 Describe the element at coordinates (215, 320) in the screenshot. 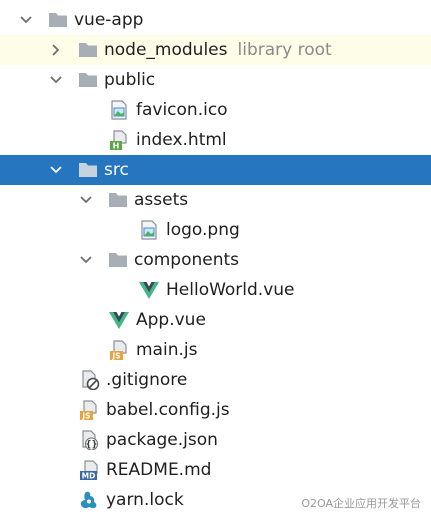

I see `tree-item-app-vue: App.vue` at that location.